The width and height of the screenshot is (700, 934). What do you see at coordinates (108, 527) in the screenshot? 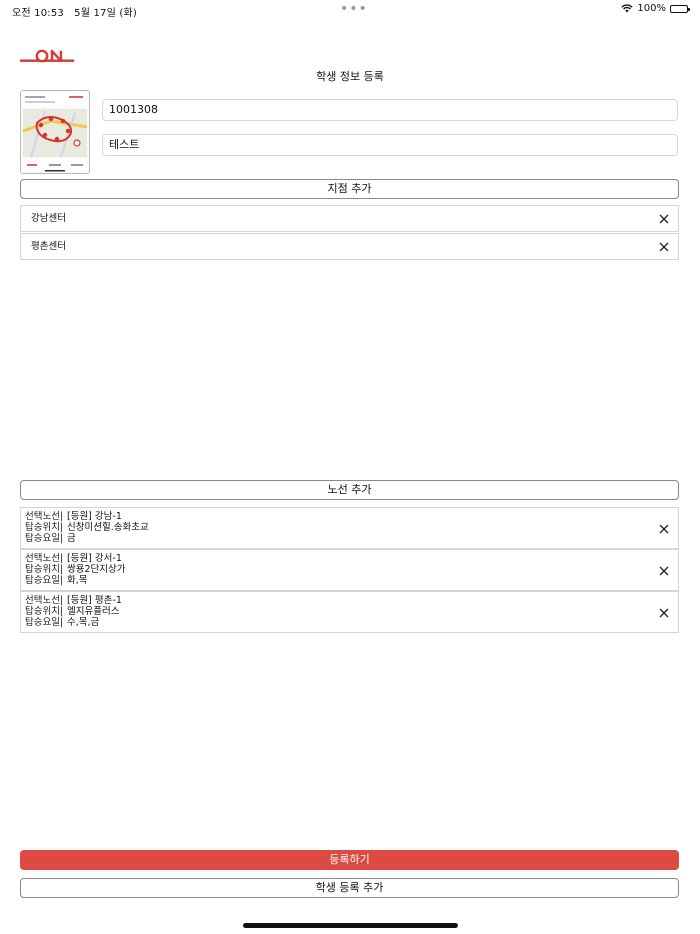
I see `location-value: 신창미션힐.송화초교` at bounding box center [108, 527].